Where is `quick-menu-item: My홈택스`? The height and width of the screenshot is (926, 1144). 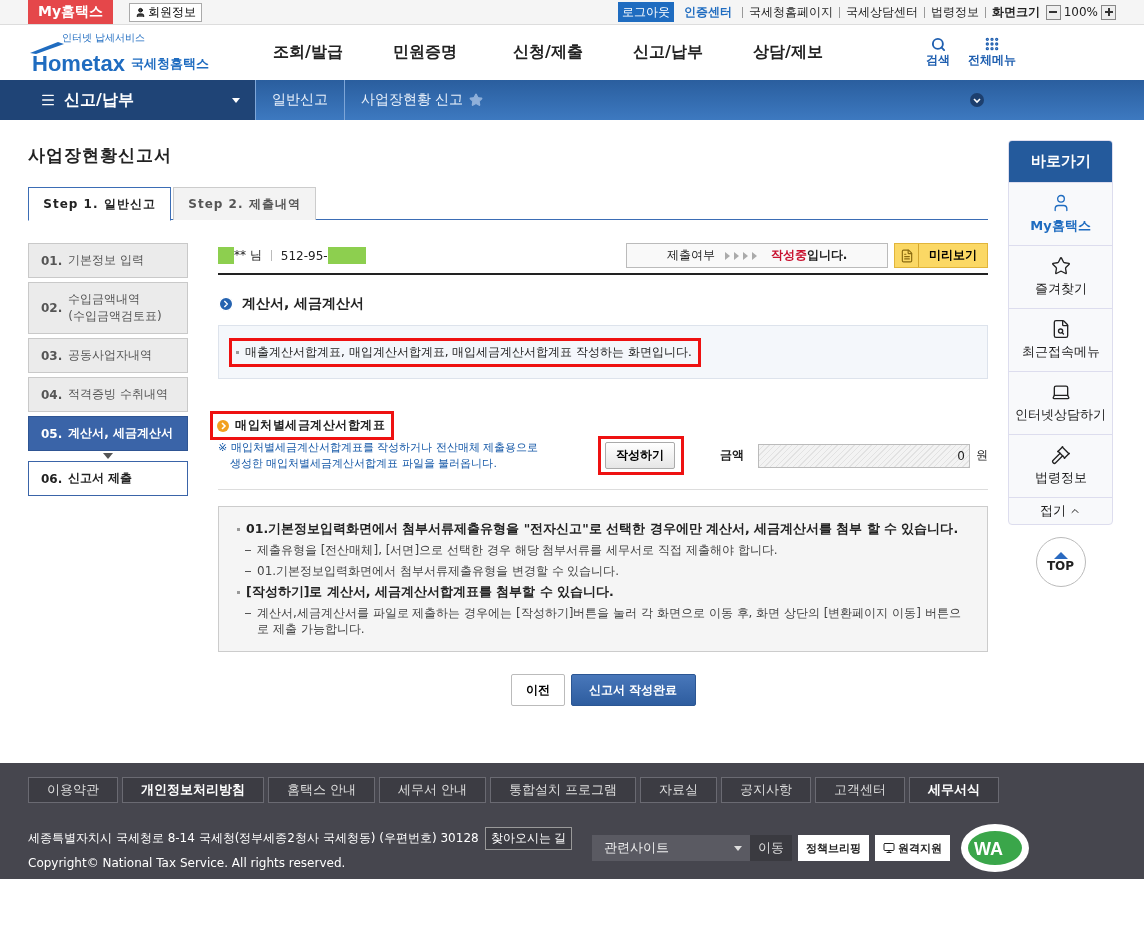 quick-menu-item: My홈택스 is located at coordinates (1060, 213).